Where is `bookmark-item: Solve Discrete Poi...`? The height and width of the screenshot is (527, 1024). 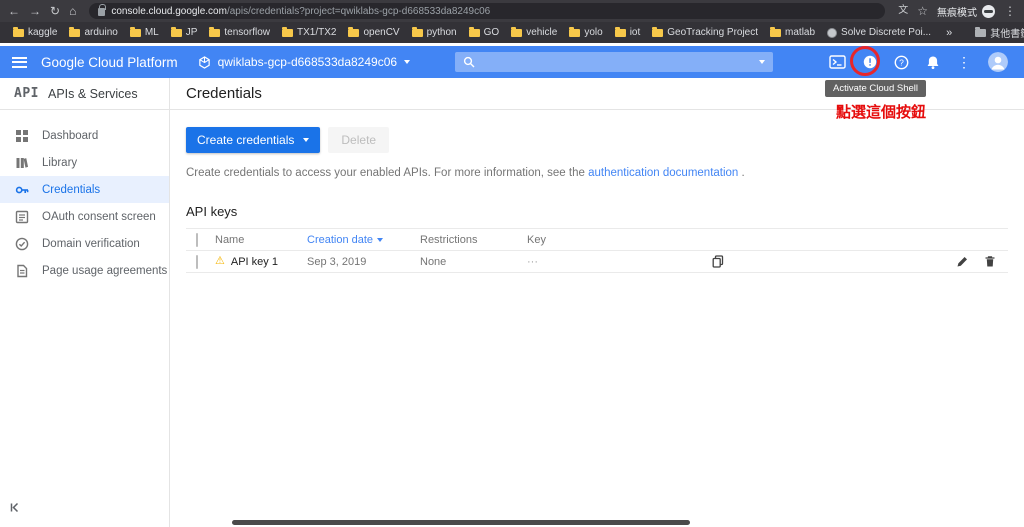
bookmark-item: Solve Discrete Poi... is located at coordinates (879, 32).